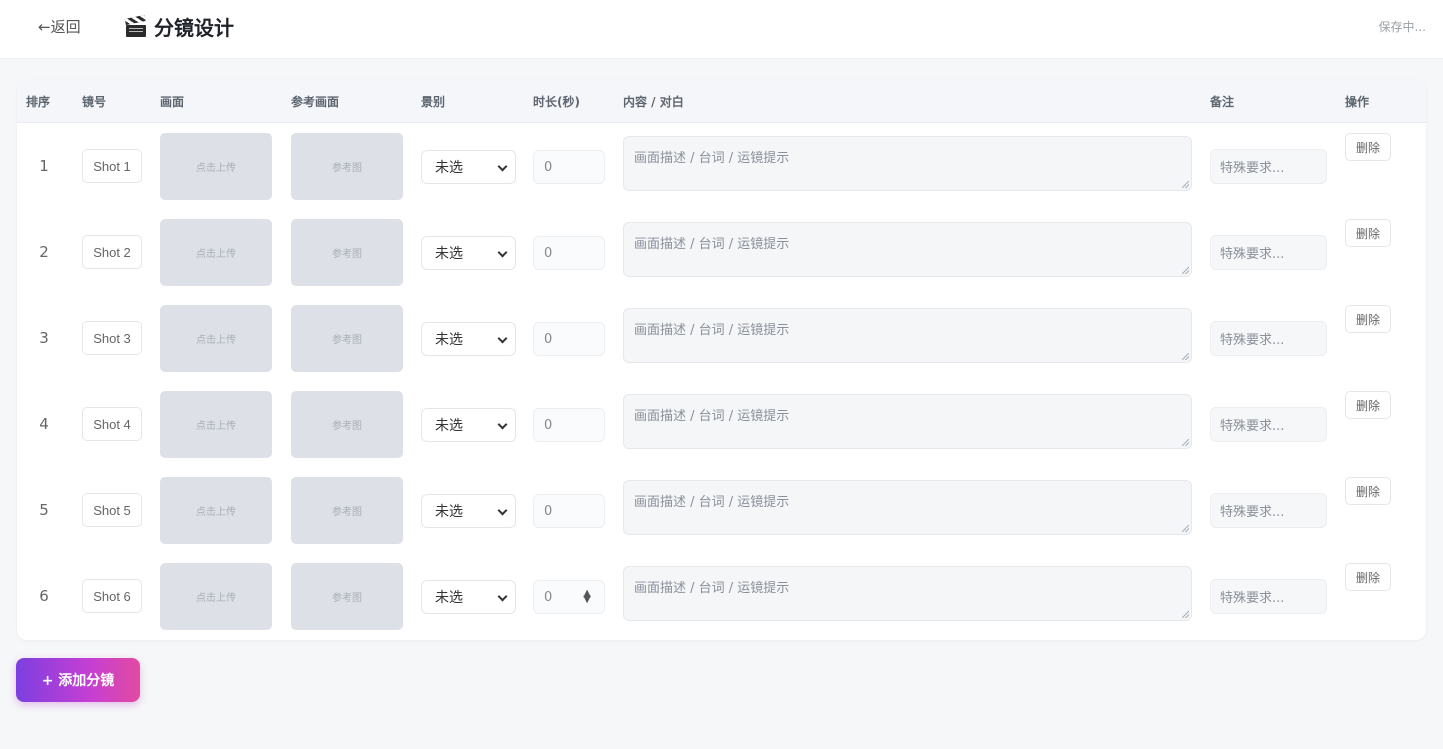  What do you see at coordinates (548, 597) in the screenshot?
I see `duration-value: 0` at bounding box center [548, 597].